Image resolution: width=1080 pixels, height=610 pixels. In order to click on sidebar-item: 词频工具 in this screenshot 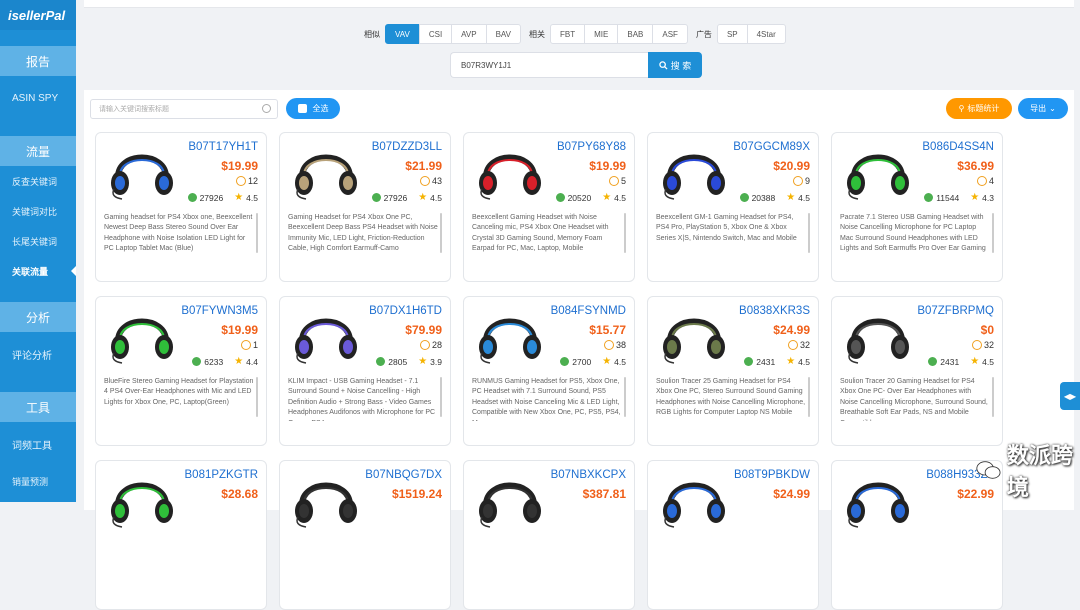, I will do `click(38, 444)`.